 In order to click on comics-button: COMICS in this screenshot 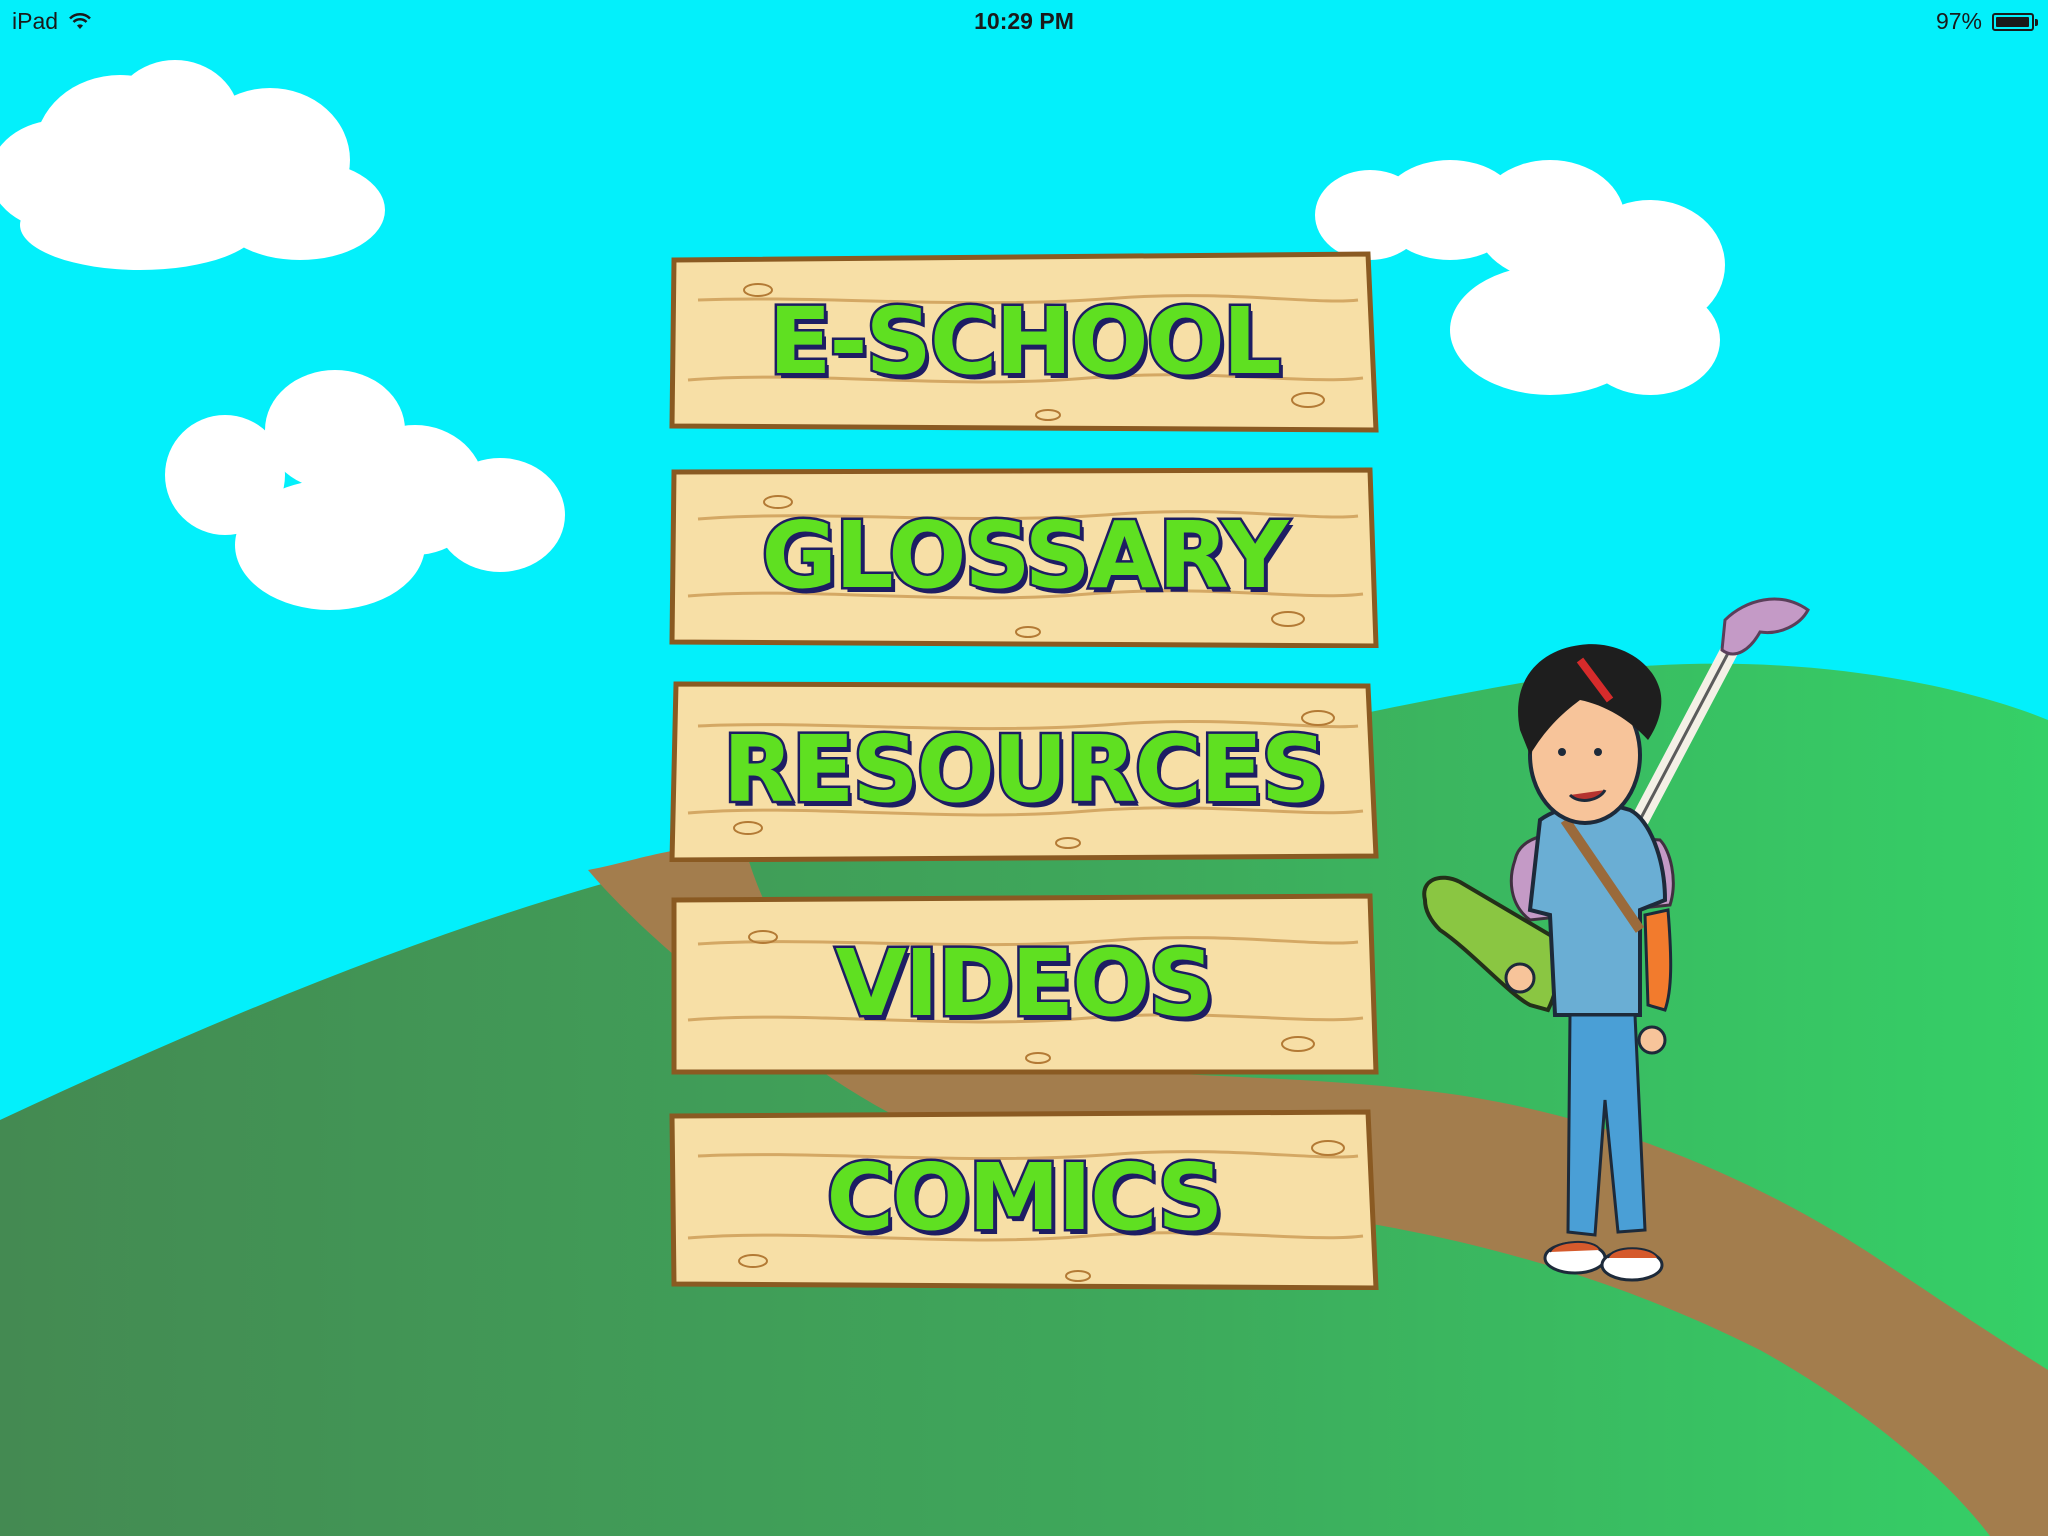, I will do `click(1024, 1198)`.